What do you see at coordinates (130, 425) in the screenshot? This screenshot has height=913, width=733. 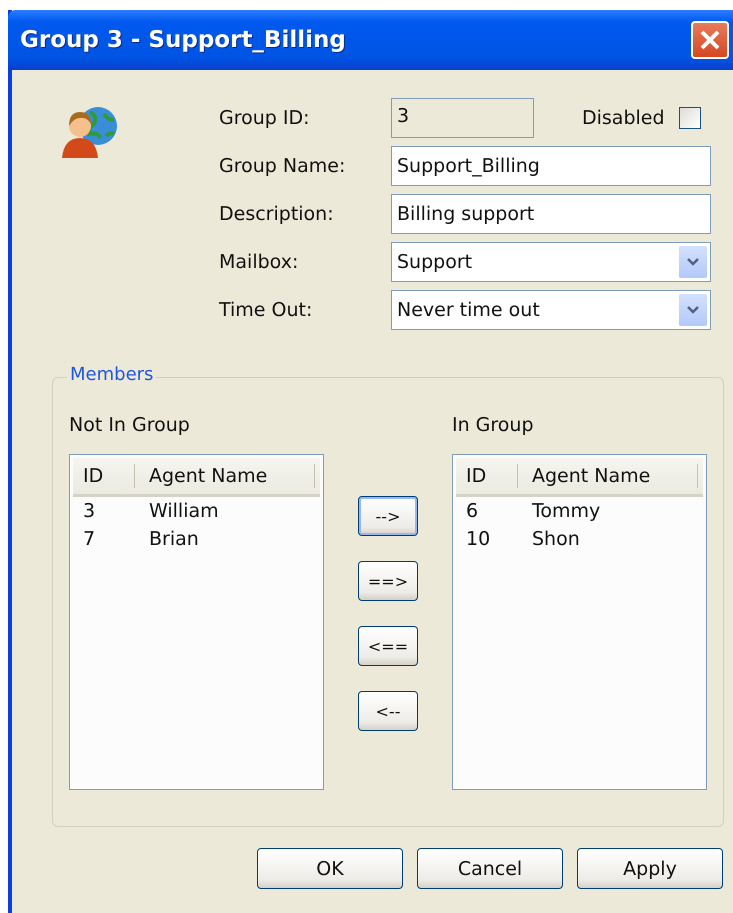 I see `list-heading: Not In Group` at bounding box center [130, 425].